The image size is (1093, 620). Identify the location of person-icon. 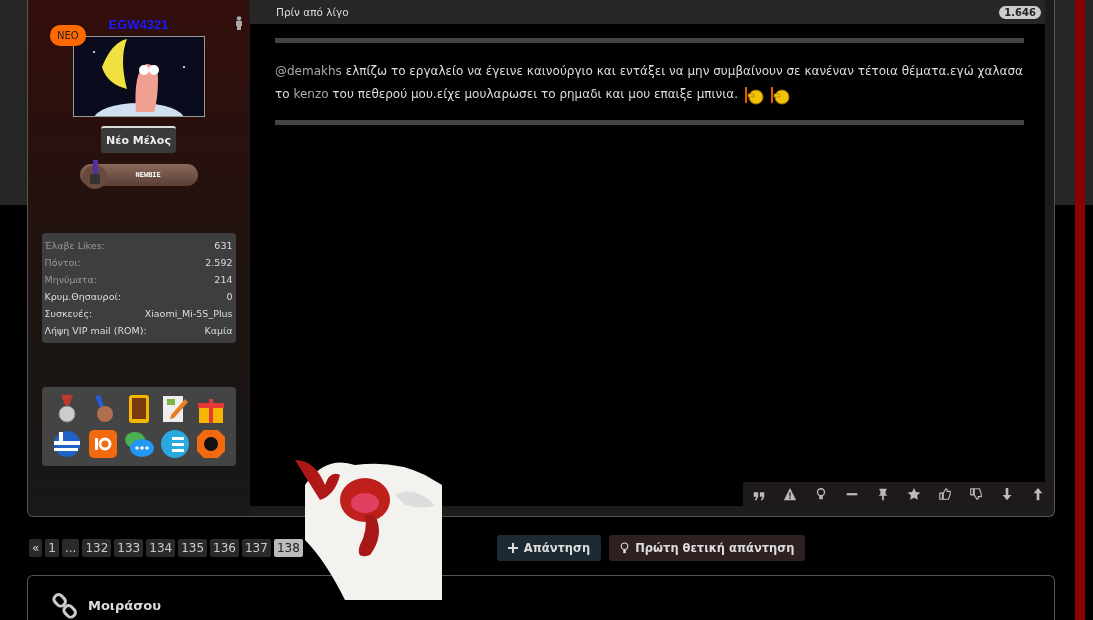
(239, 23).